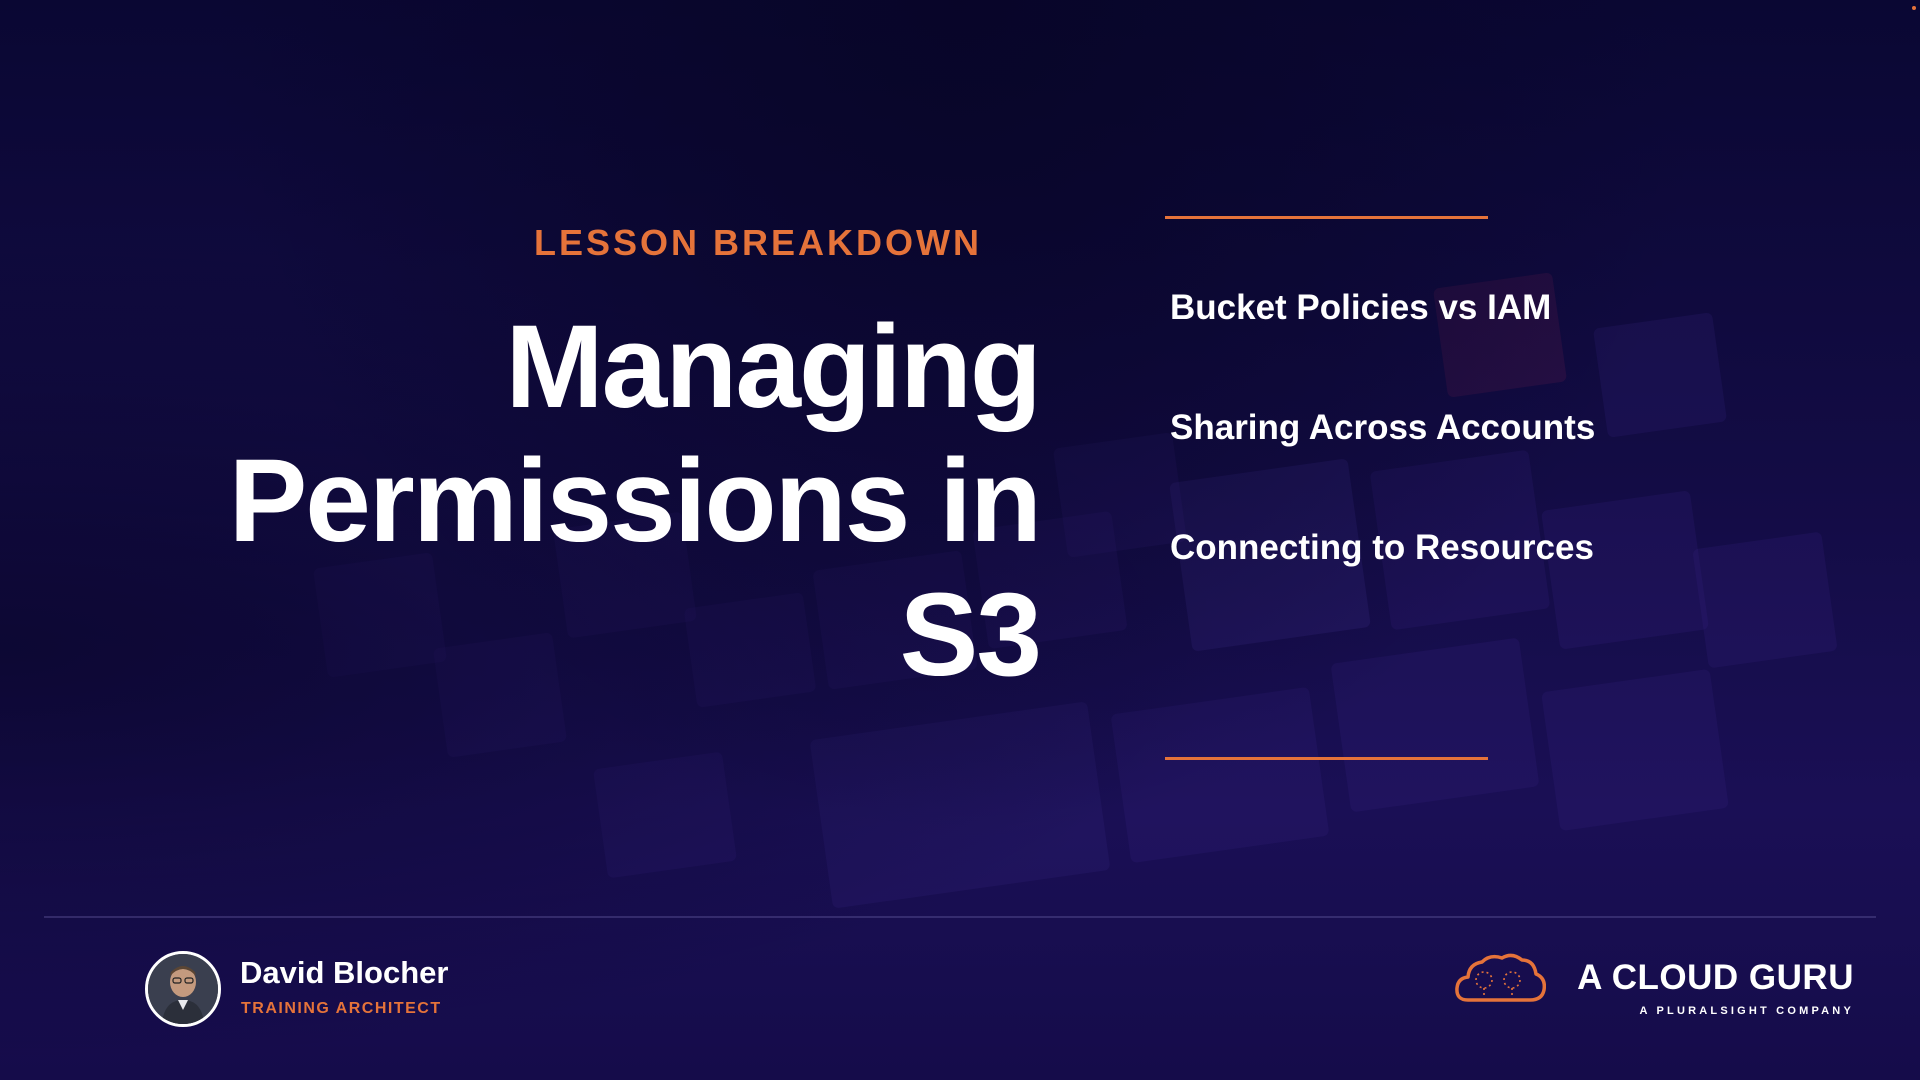 The image size is (1920, 1080). What do you see at coordinates (341, 1008) in the screenshot?
I see `presenter-role: TRAINING ARCHITECT` at bounding box center [341, 1008].